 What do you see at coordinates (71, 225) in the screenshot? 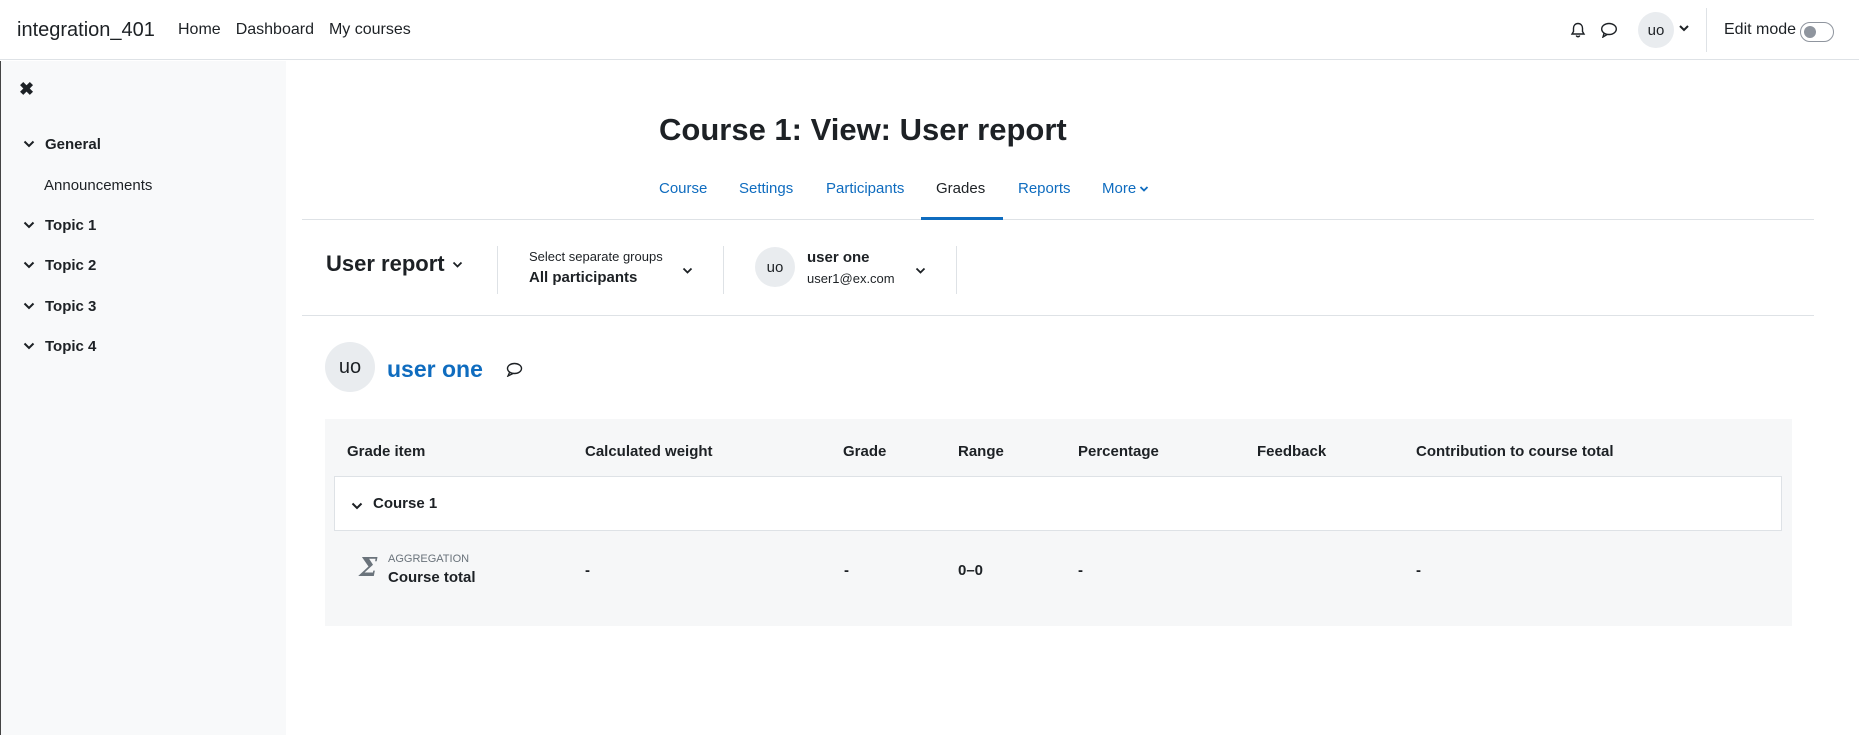
I see `drawer-section-label: Topic 1` at bounding box center [71, 225].